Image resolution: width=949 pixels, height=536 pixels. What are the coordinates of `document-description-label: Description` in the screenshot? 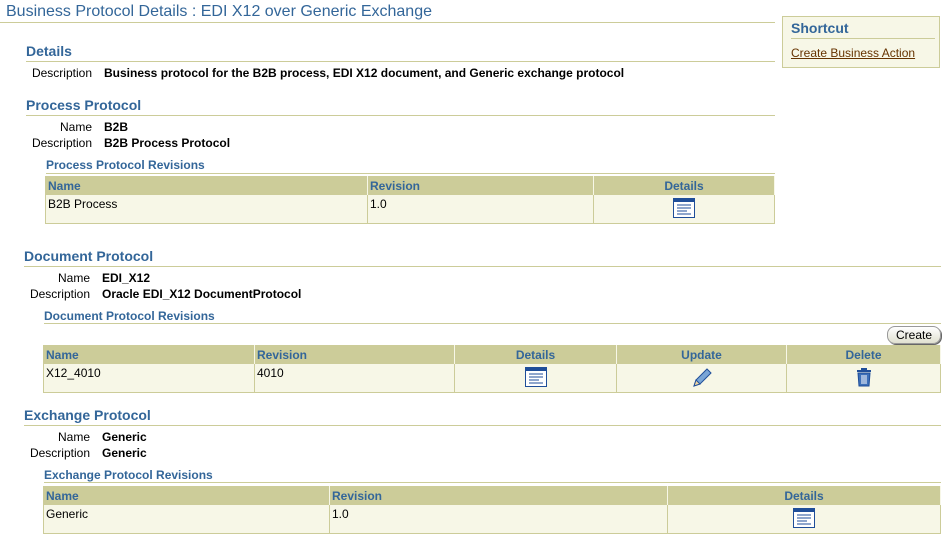 It's located at (59, 294).